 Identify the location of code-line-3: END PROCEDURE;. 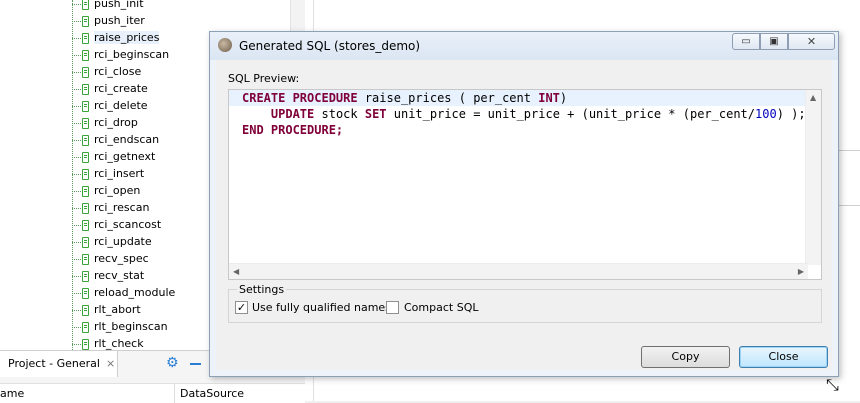
(286, 130).